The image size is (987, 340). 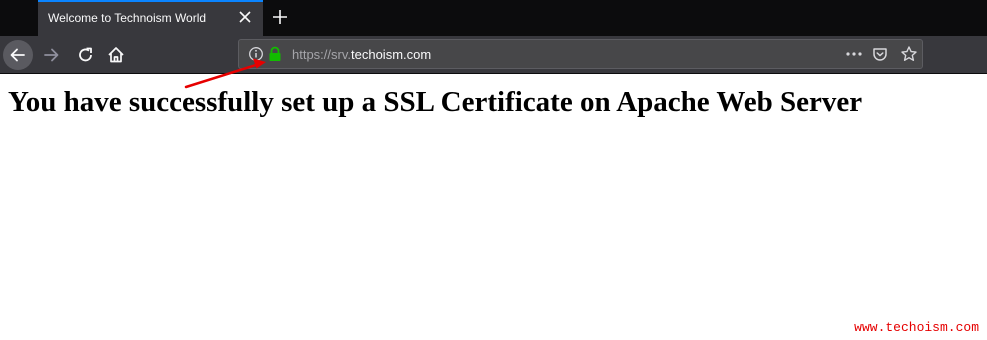 I want to click on close-icon, so click(x=245, y=17).